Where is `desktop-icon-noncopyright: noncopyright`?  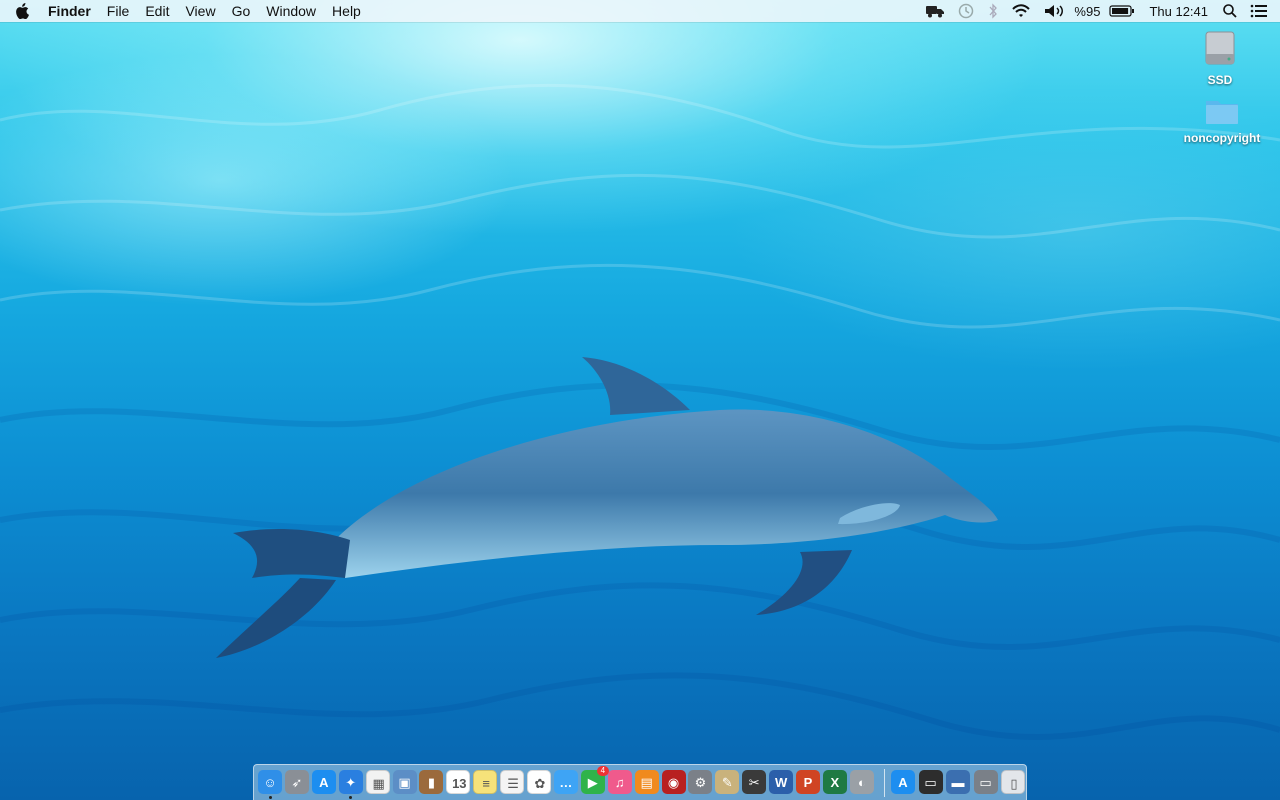
desktop-icon-noncopyright: noncopyright is located at coordinates (1222, 120).